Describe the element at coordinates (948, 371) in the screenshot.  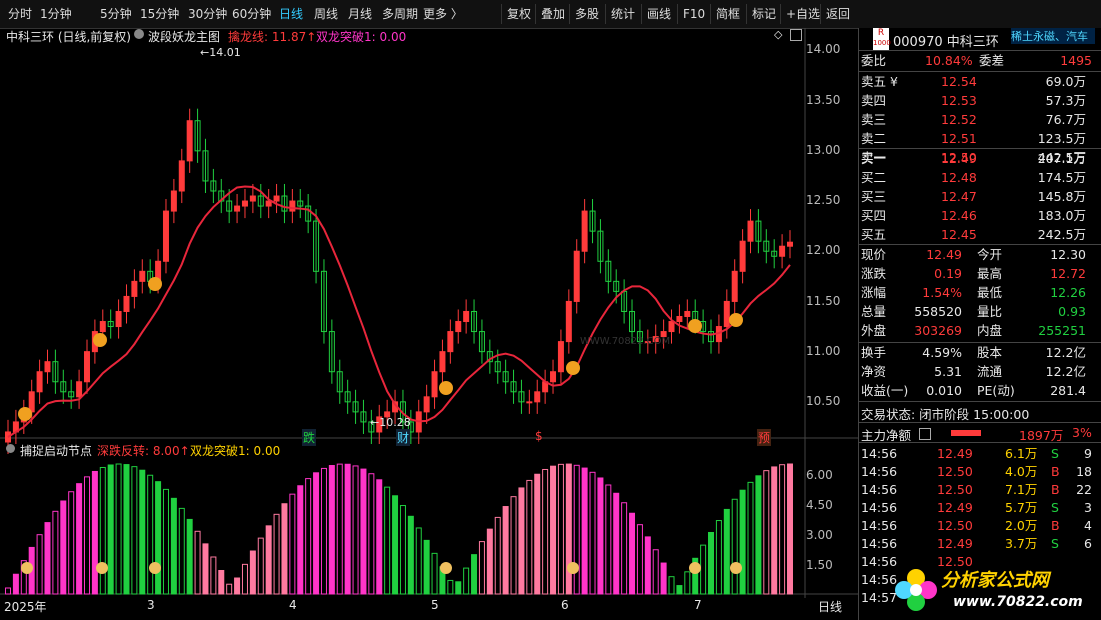
I see `stat-value: 5.31` at that location.